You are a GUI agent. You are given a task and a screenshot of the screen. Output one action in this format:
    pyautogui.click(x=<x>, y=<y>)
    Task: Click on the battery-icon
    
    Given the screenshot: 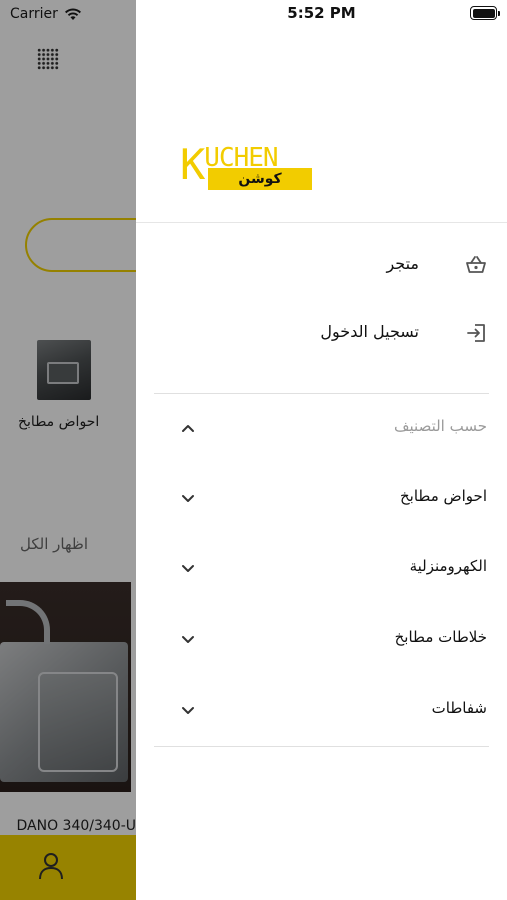 What is the action you would take?
    pyautogui.click(x=485, y=13)
    